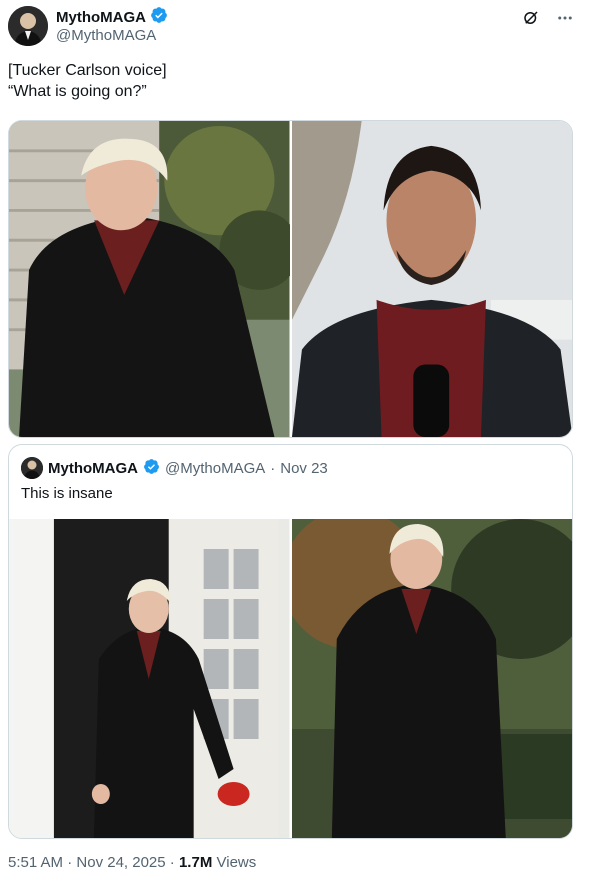  I want to click on quoted-author-avatar, so click(32, 468).